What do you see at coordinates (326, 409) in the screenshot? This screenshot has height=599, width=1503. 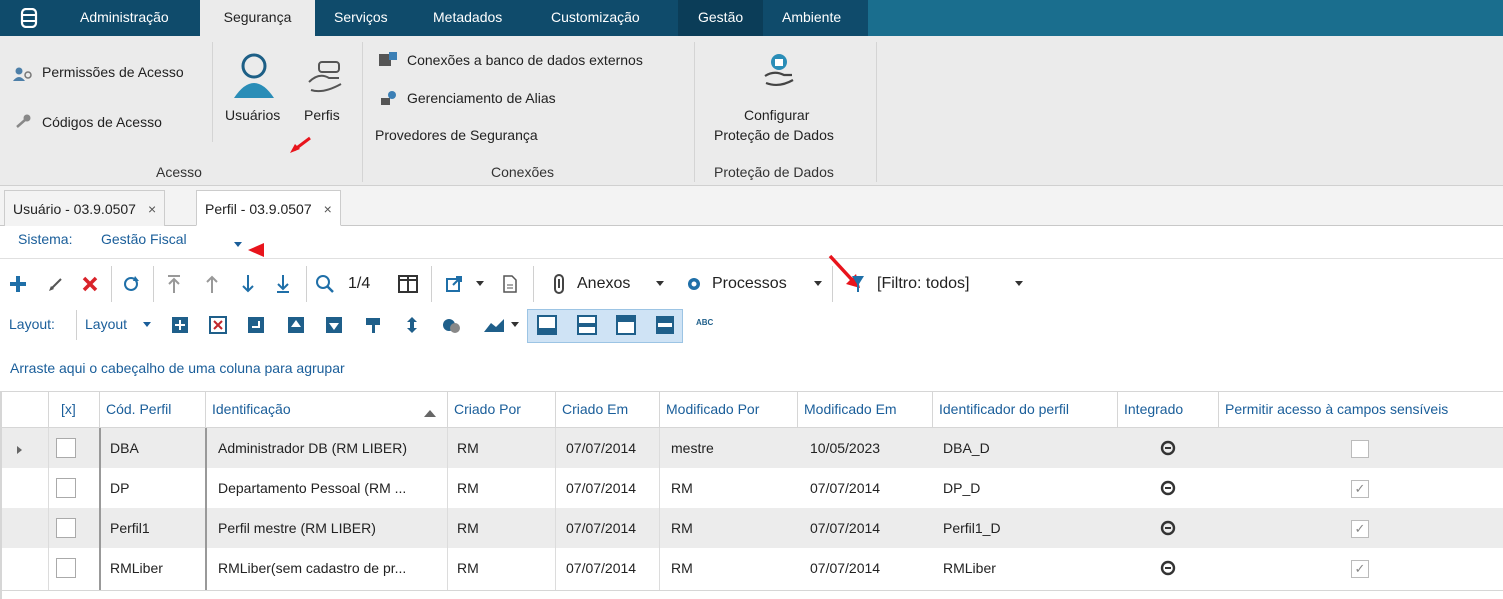 I see `col-header-identificacao: Identificação` at bounding box center [326, 409].